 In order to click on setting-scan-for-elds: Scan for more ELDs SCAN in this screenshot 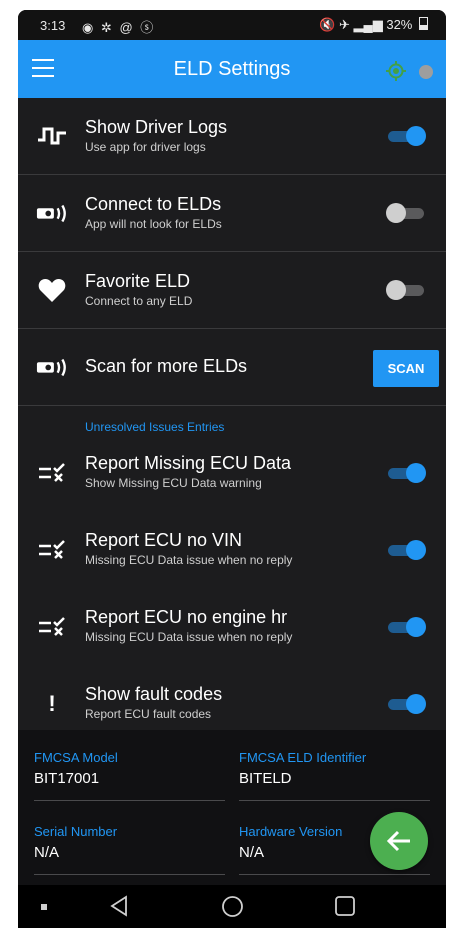, I will do `click(232, 367)`.